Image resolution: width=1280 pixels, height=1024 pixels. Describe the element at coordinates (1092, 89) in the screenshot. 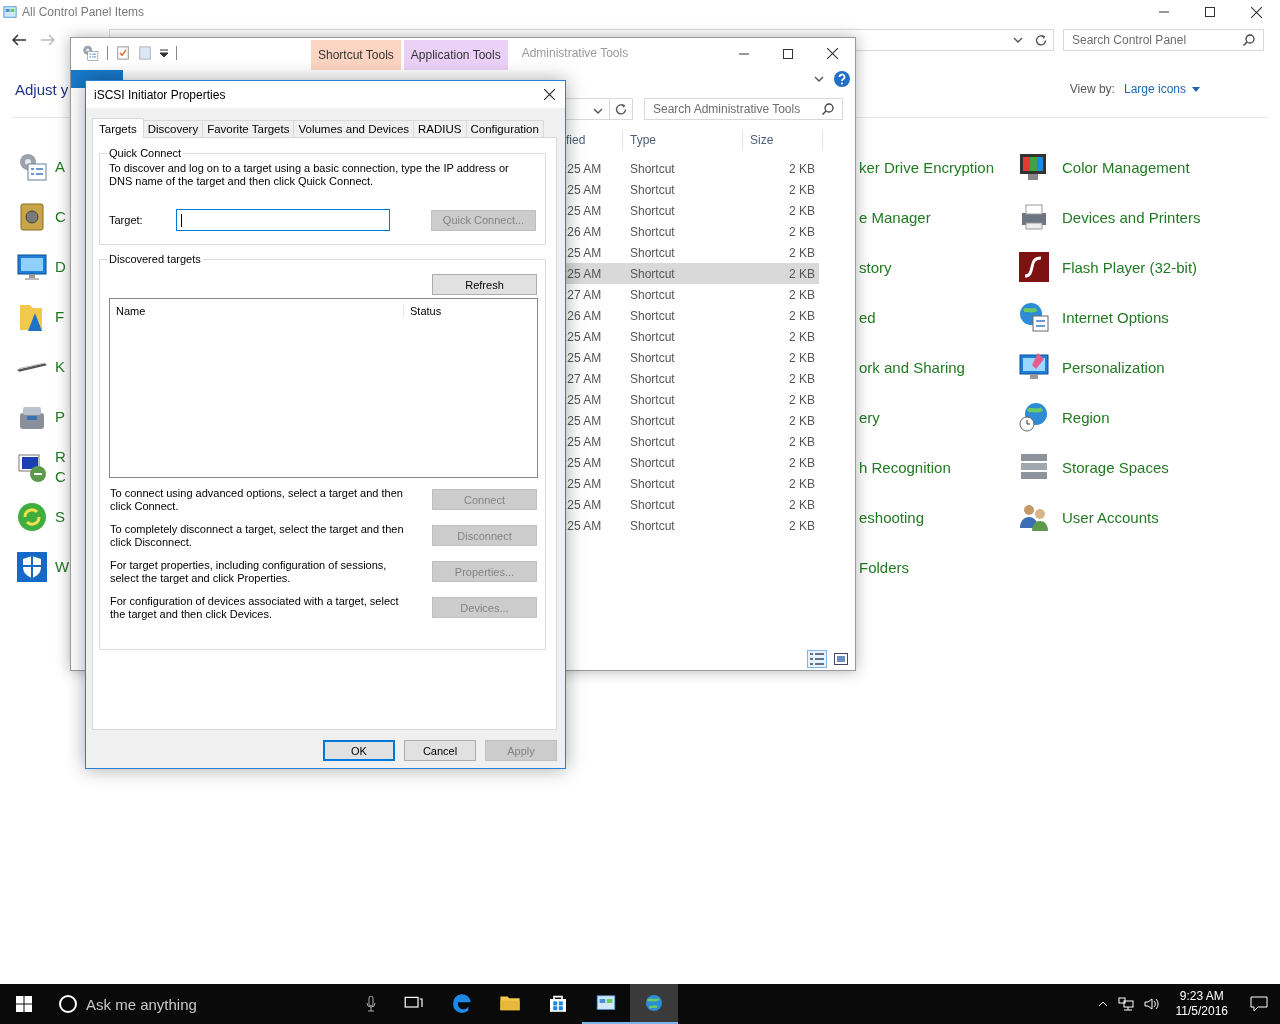

I see `view-by-label: View by:` at that location.